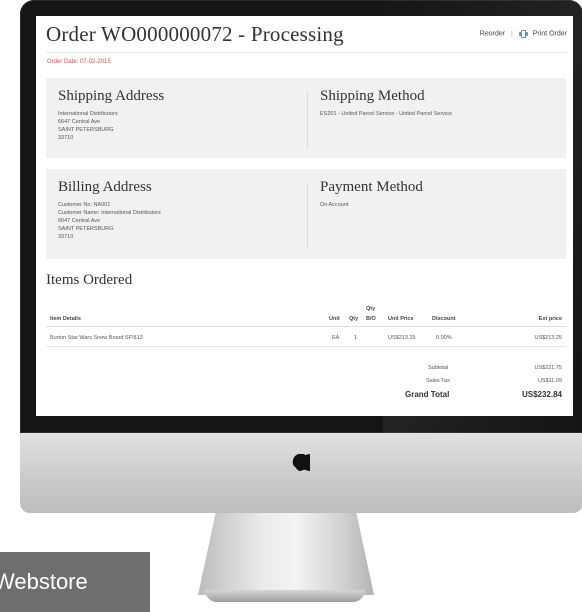 The width and height of the screenshot is (582, 612). Describe the element at coordinates (371, 319) in the screenshot. I see `column-qty-bo-bottom: B/O` at that location.